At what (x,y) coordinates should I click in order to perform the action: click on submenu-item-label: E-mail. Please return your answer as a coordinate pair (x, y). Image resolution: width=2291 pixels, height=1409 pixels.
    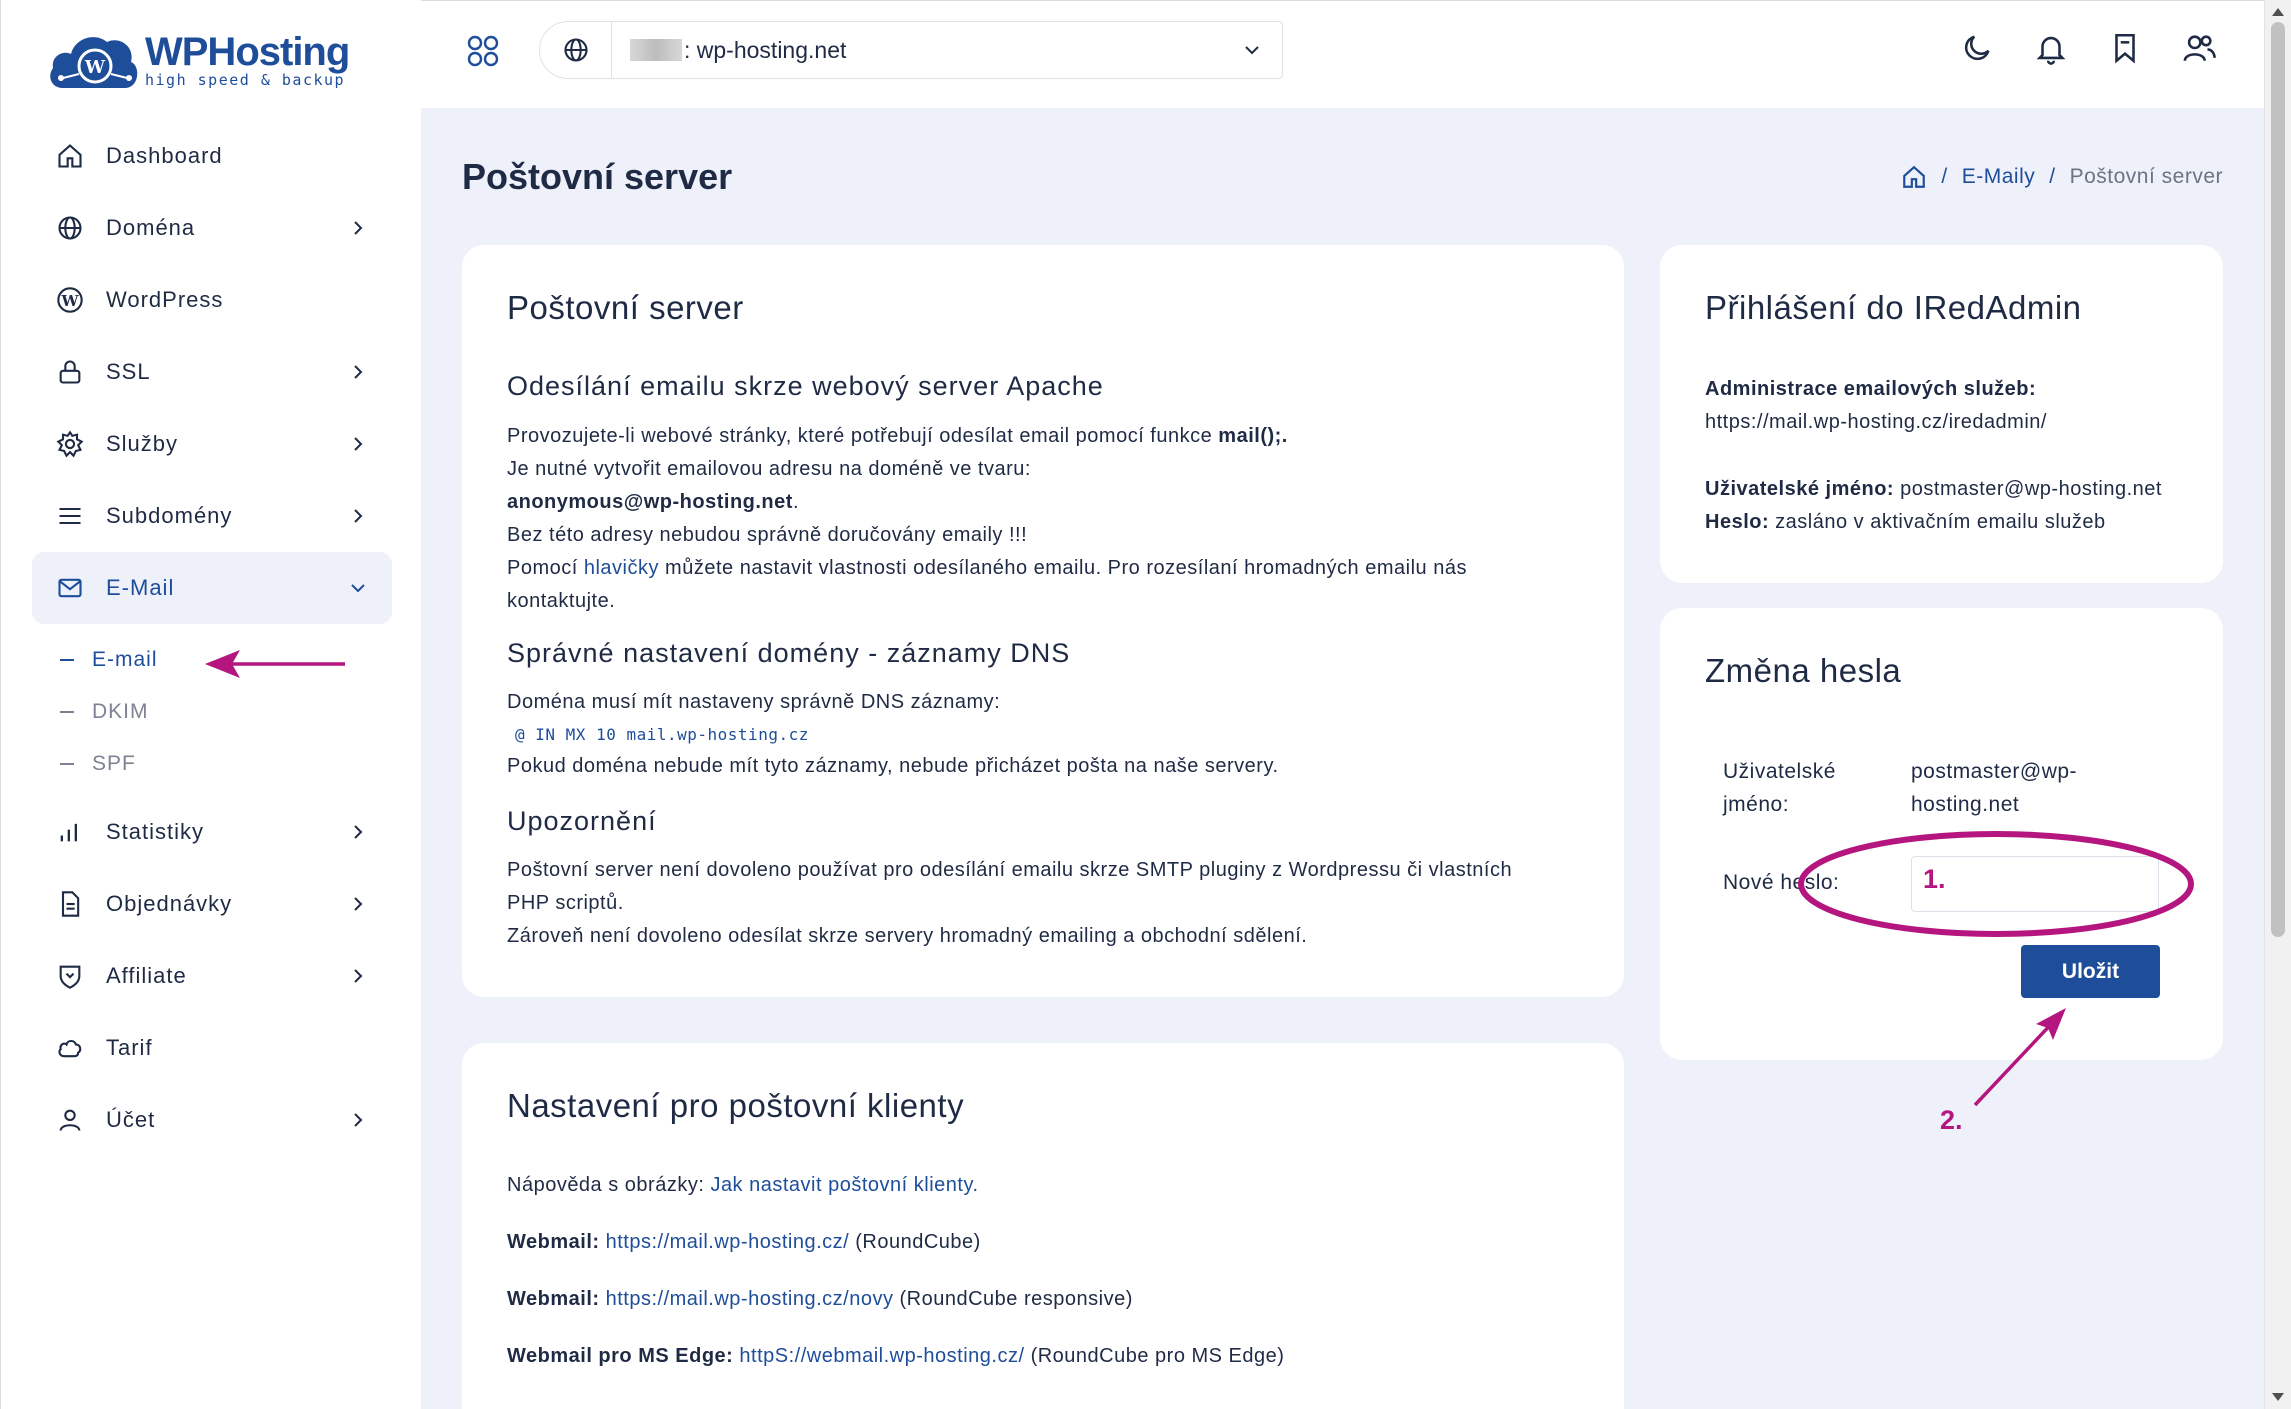
    Looking at the image, I should click on (125, 659).